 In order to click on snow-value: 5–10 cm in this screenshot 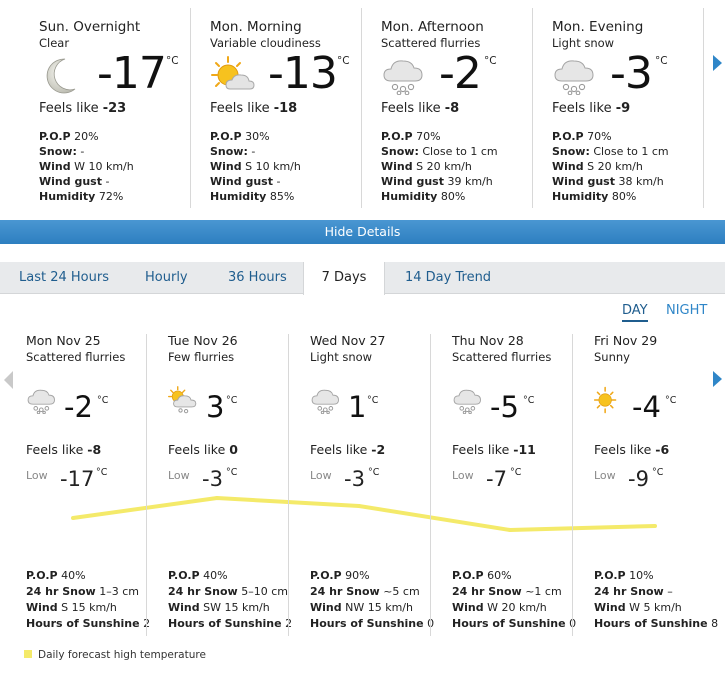, I will do `click(264, 591)`.